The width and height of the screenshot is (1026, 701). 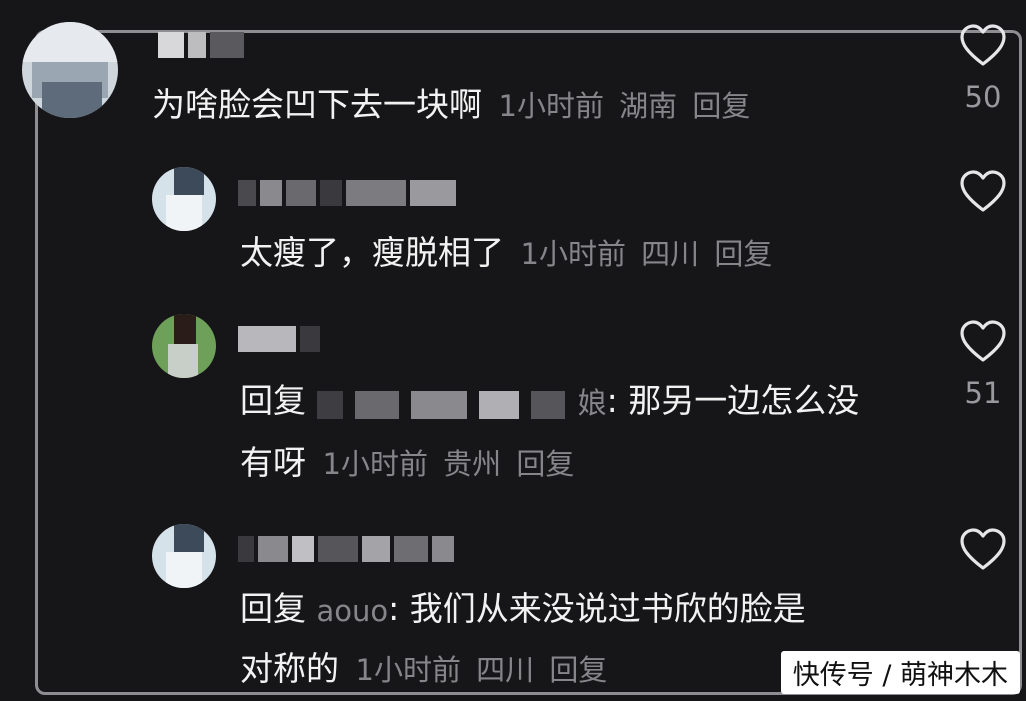 What do you see at coordinates (983, 393) in the screenshot?
I see `like-count: 51` at bounding box center [983, 393].